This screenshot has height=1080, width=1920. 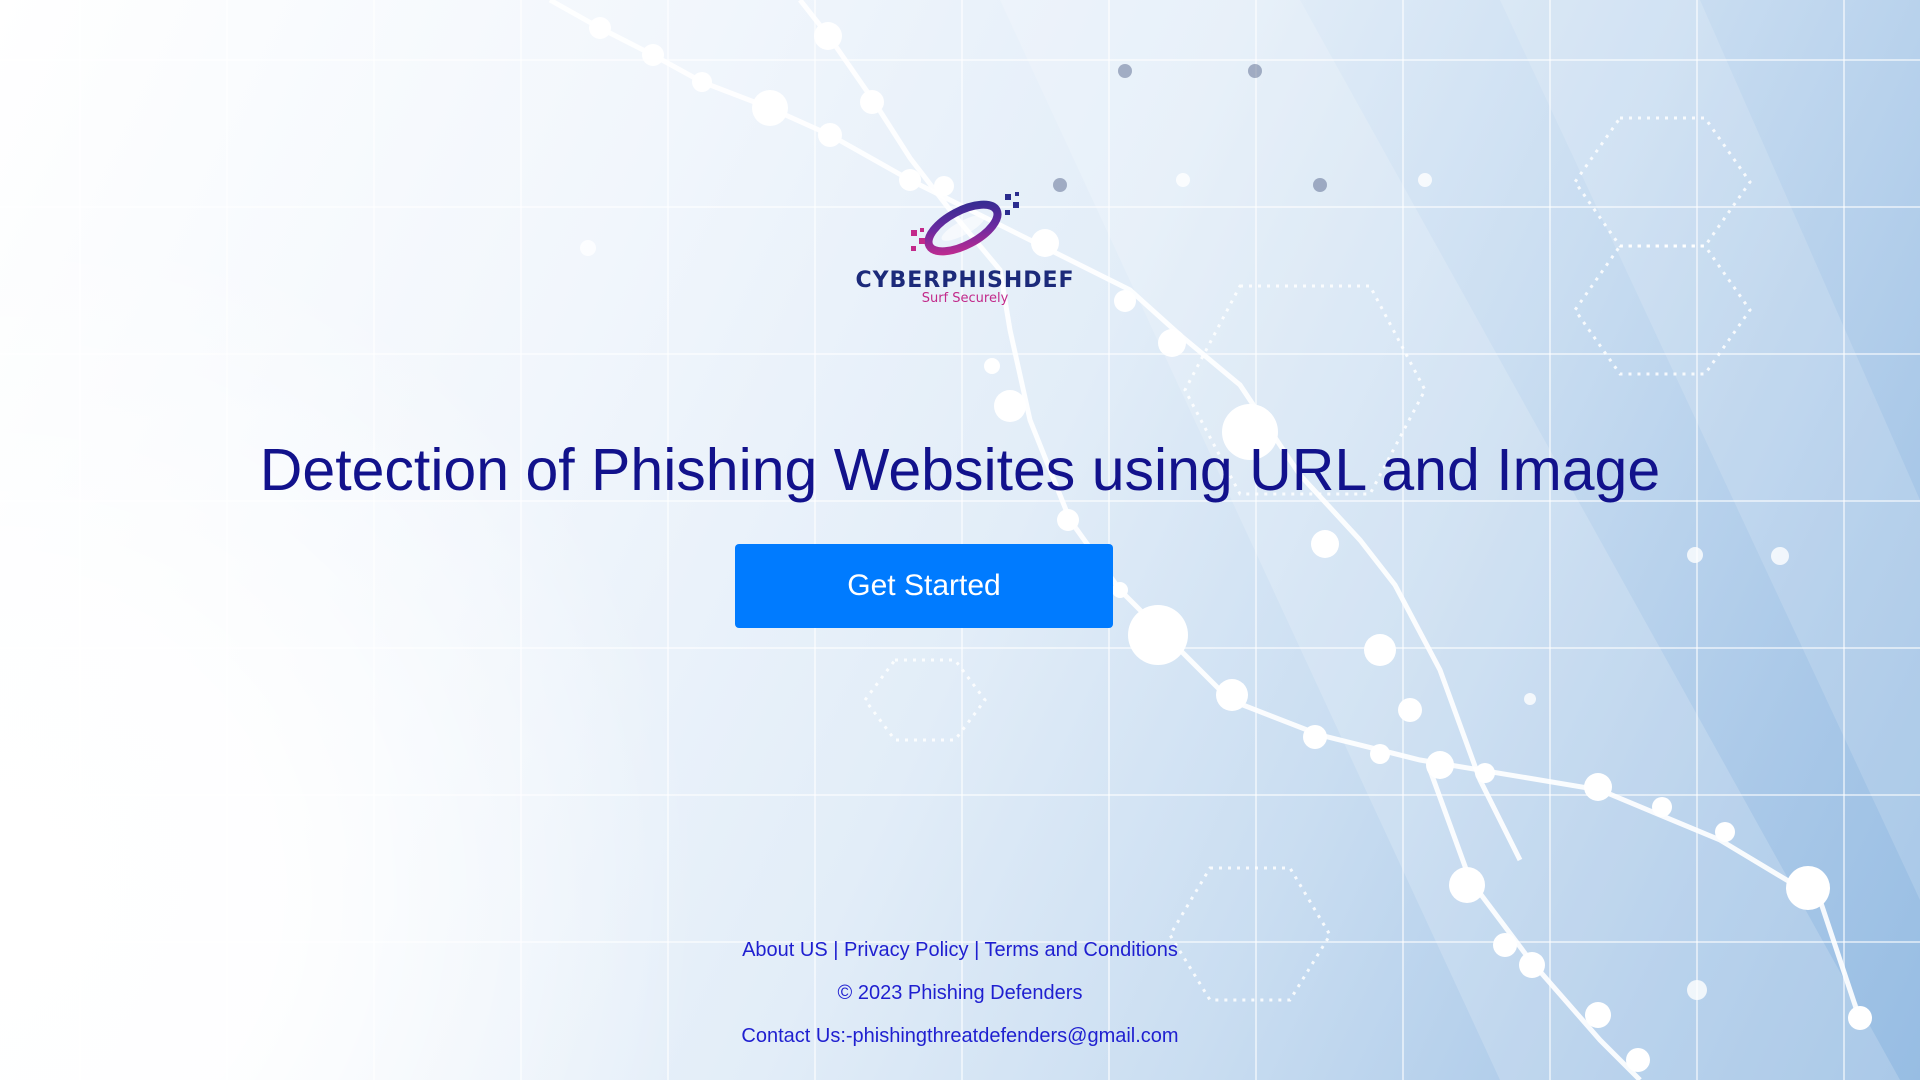 What do you see at coordinates (965, 280) in the screenshot?
I see `brand-name: CYBERPHISHDEF` at bounding box center [965, 280].